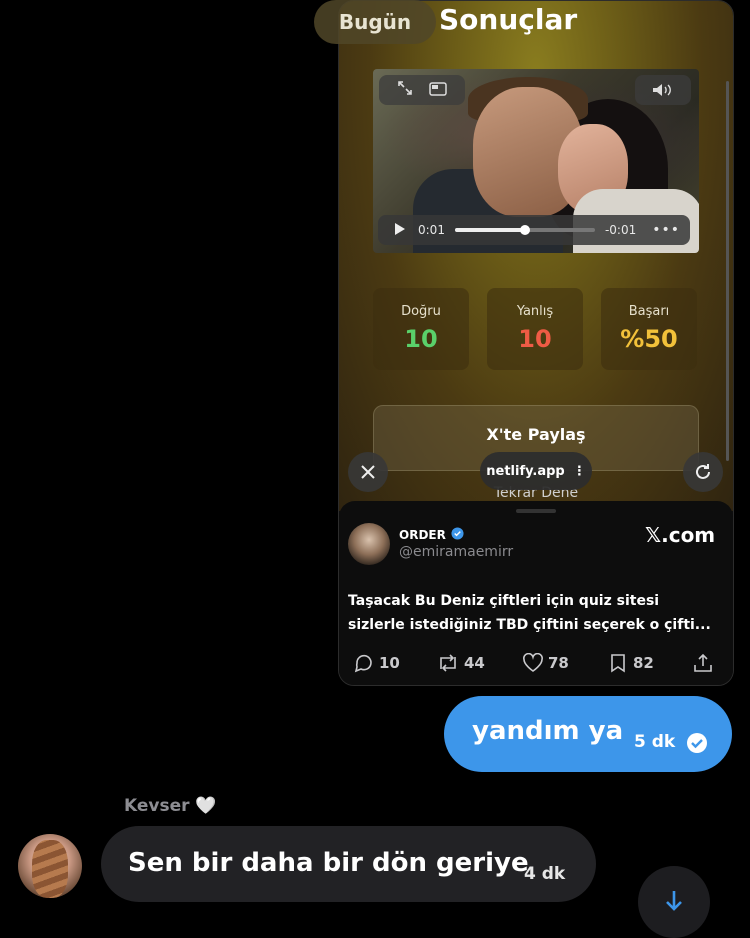 The width and height of the screenshot is (750, 938). What do you see at coordinates (363, 663) in the screenshot?
I see `reply-icon` at bounding box center [363, 663].